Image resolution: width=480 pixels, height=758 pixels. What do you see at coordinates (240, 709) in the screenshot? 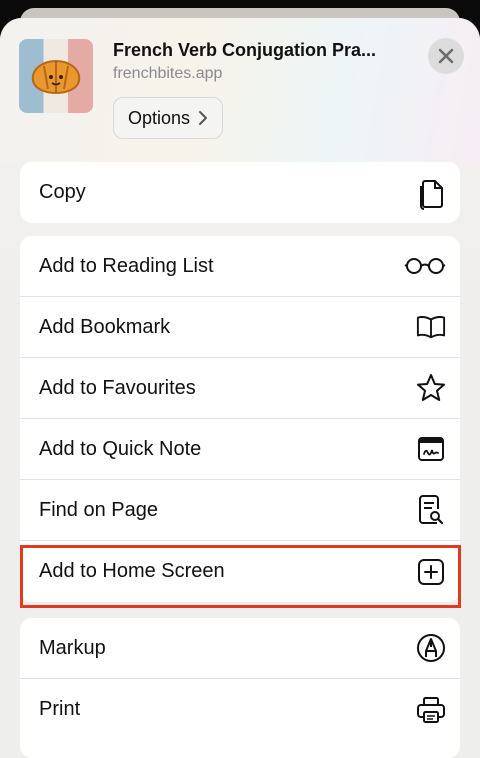
I see `action-print: Print` at bounding box center [240, 709].